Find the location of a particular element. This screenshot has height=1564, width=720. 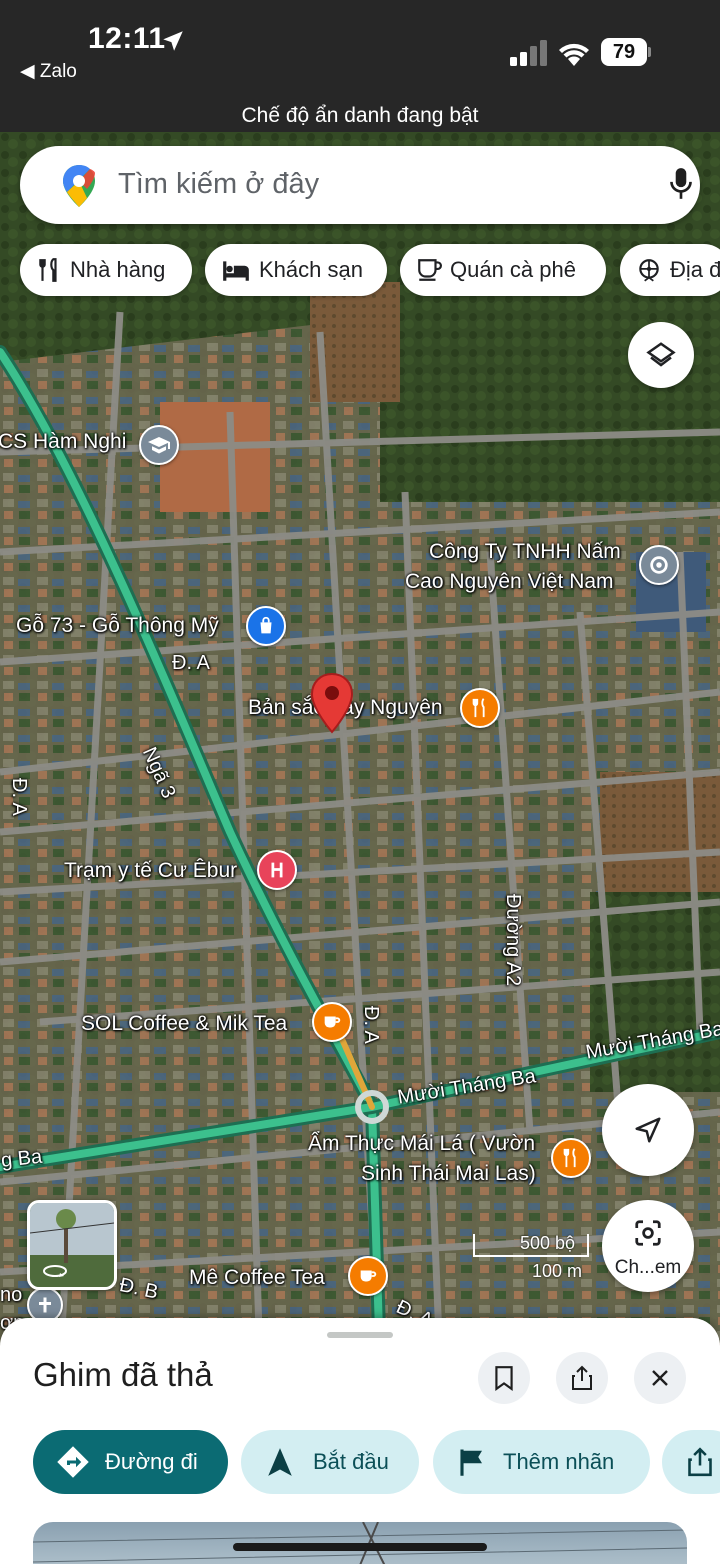

map-label-clinic: Trạm y tế Cư Êbur is located at coordinates (150, 871).